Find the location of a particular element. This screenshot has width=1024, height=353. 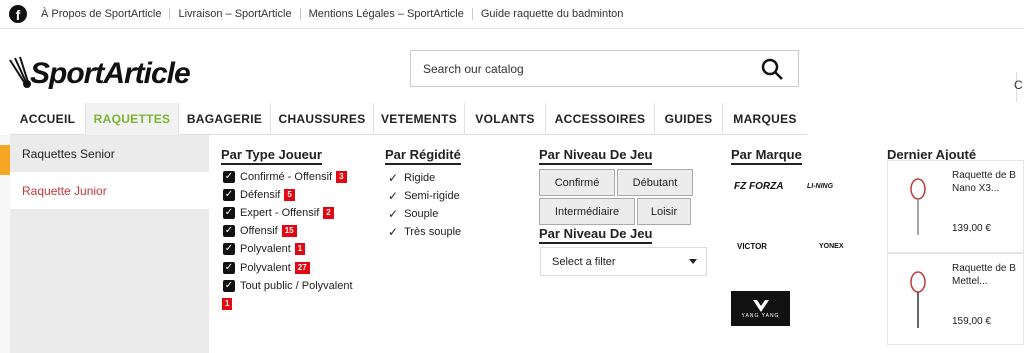

count-badge: 3 is located at coordinates (341, 177).